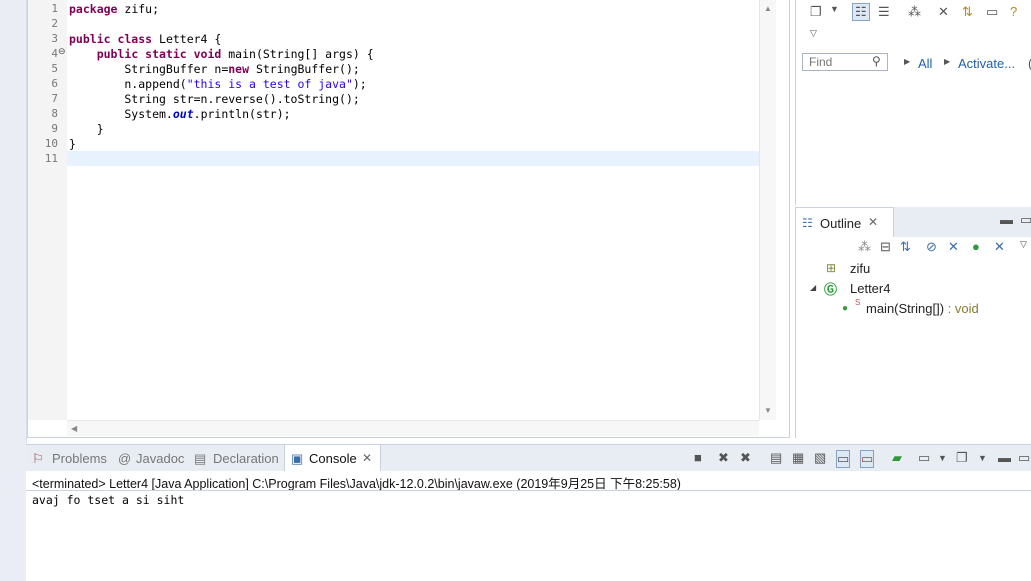 This screenshot has width=1031, height=581. Describe the element at coordinates (798, 458) in the screenshot. I see `scroll-lock-icon: ▦` at that location.